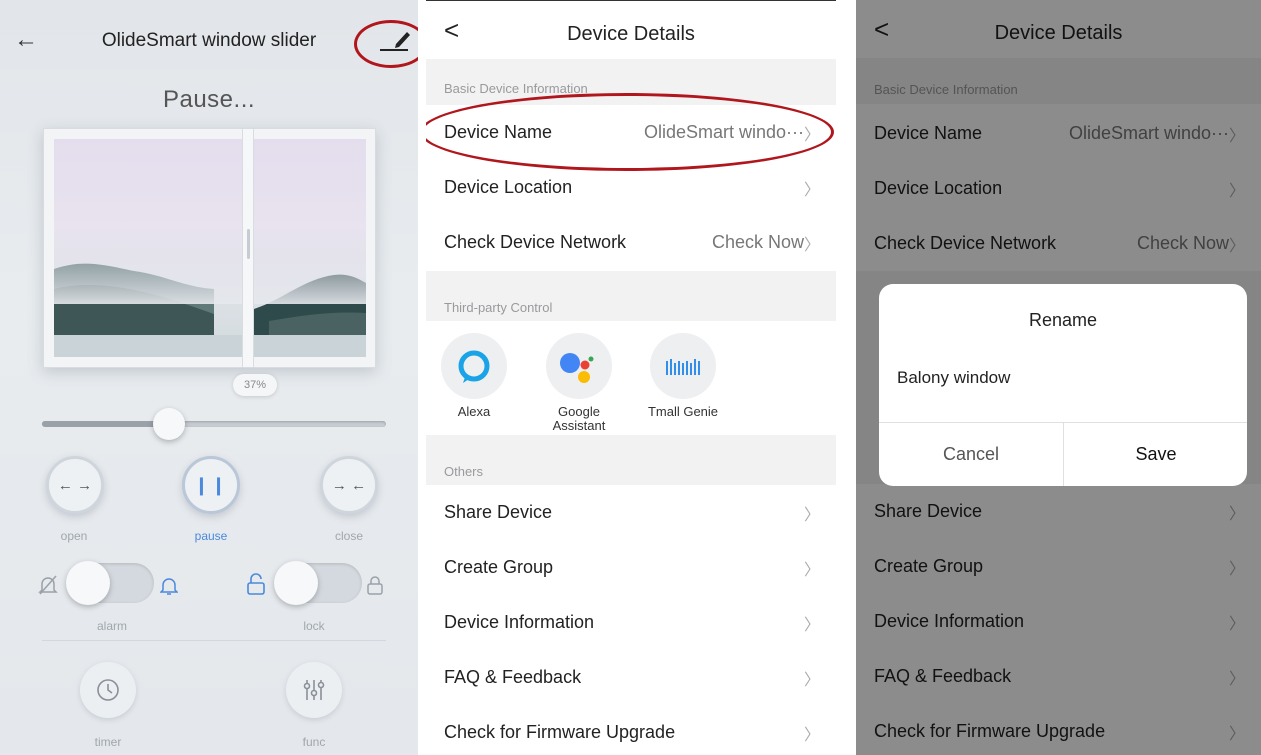 The image size is (1261, 755). I want to click on alarm-label: alarm, so click(111, 626).